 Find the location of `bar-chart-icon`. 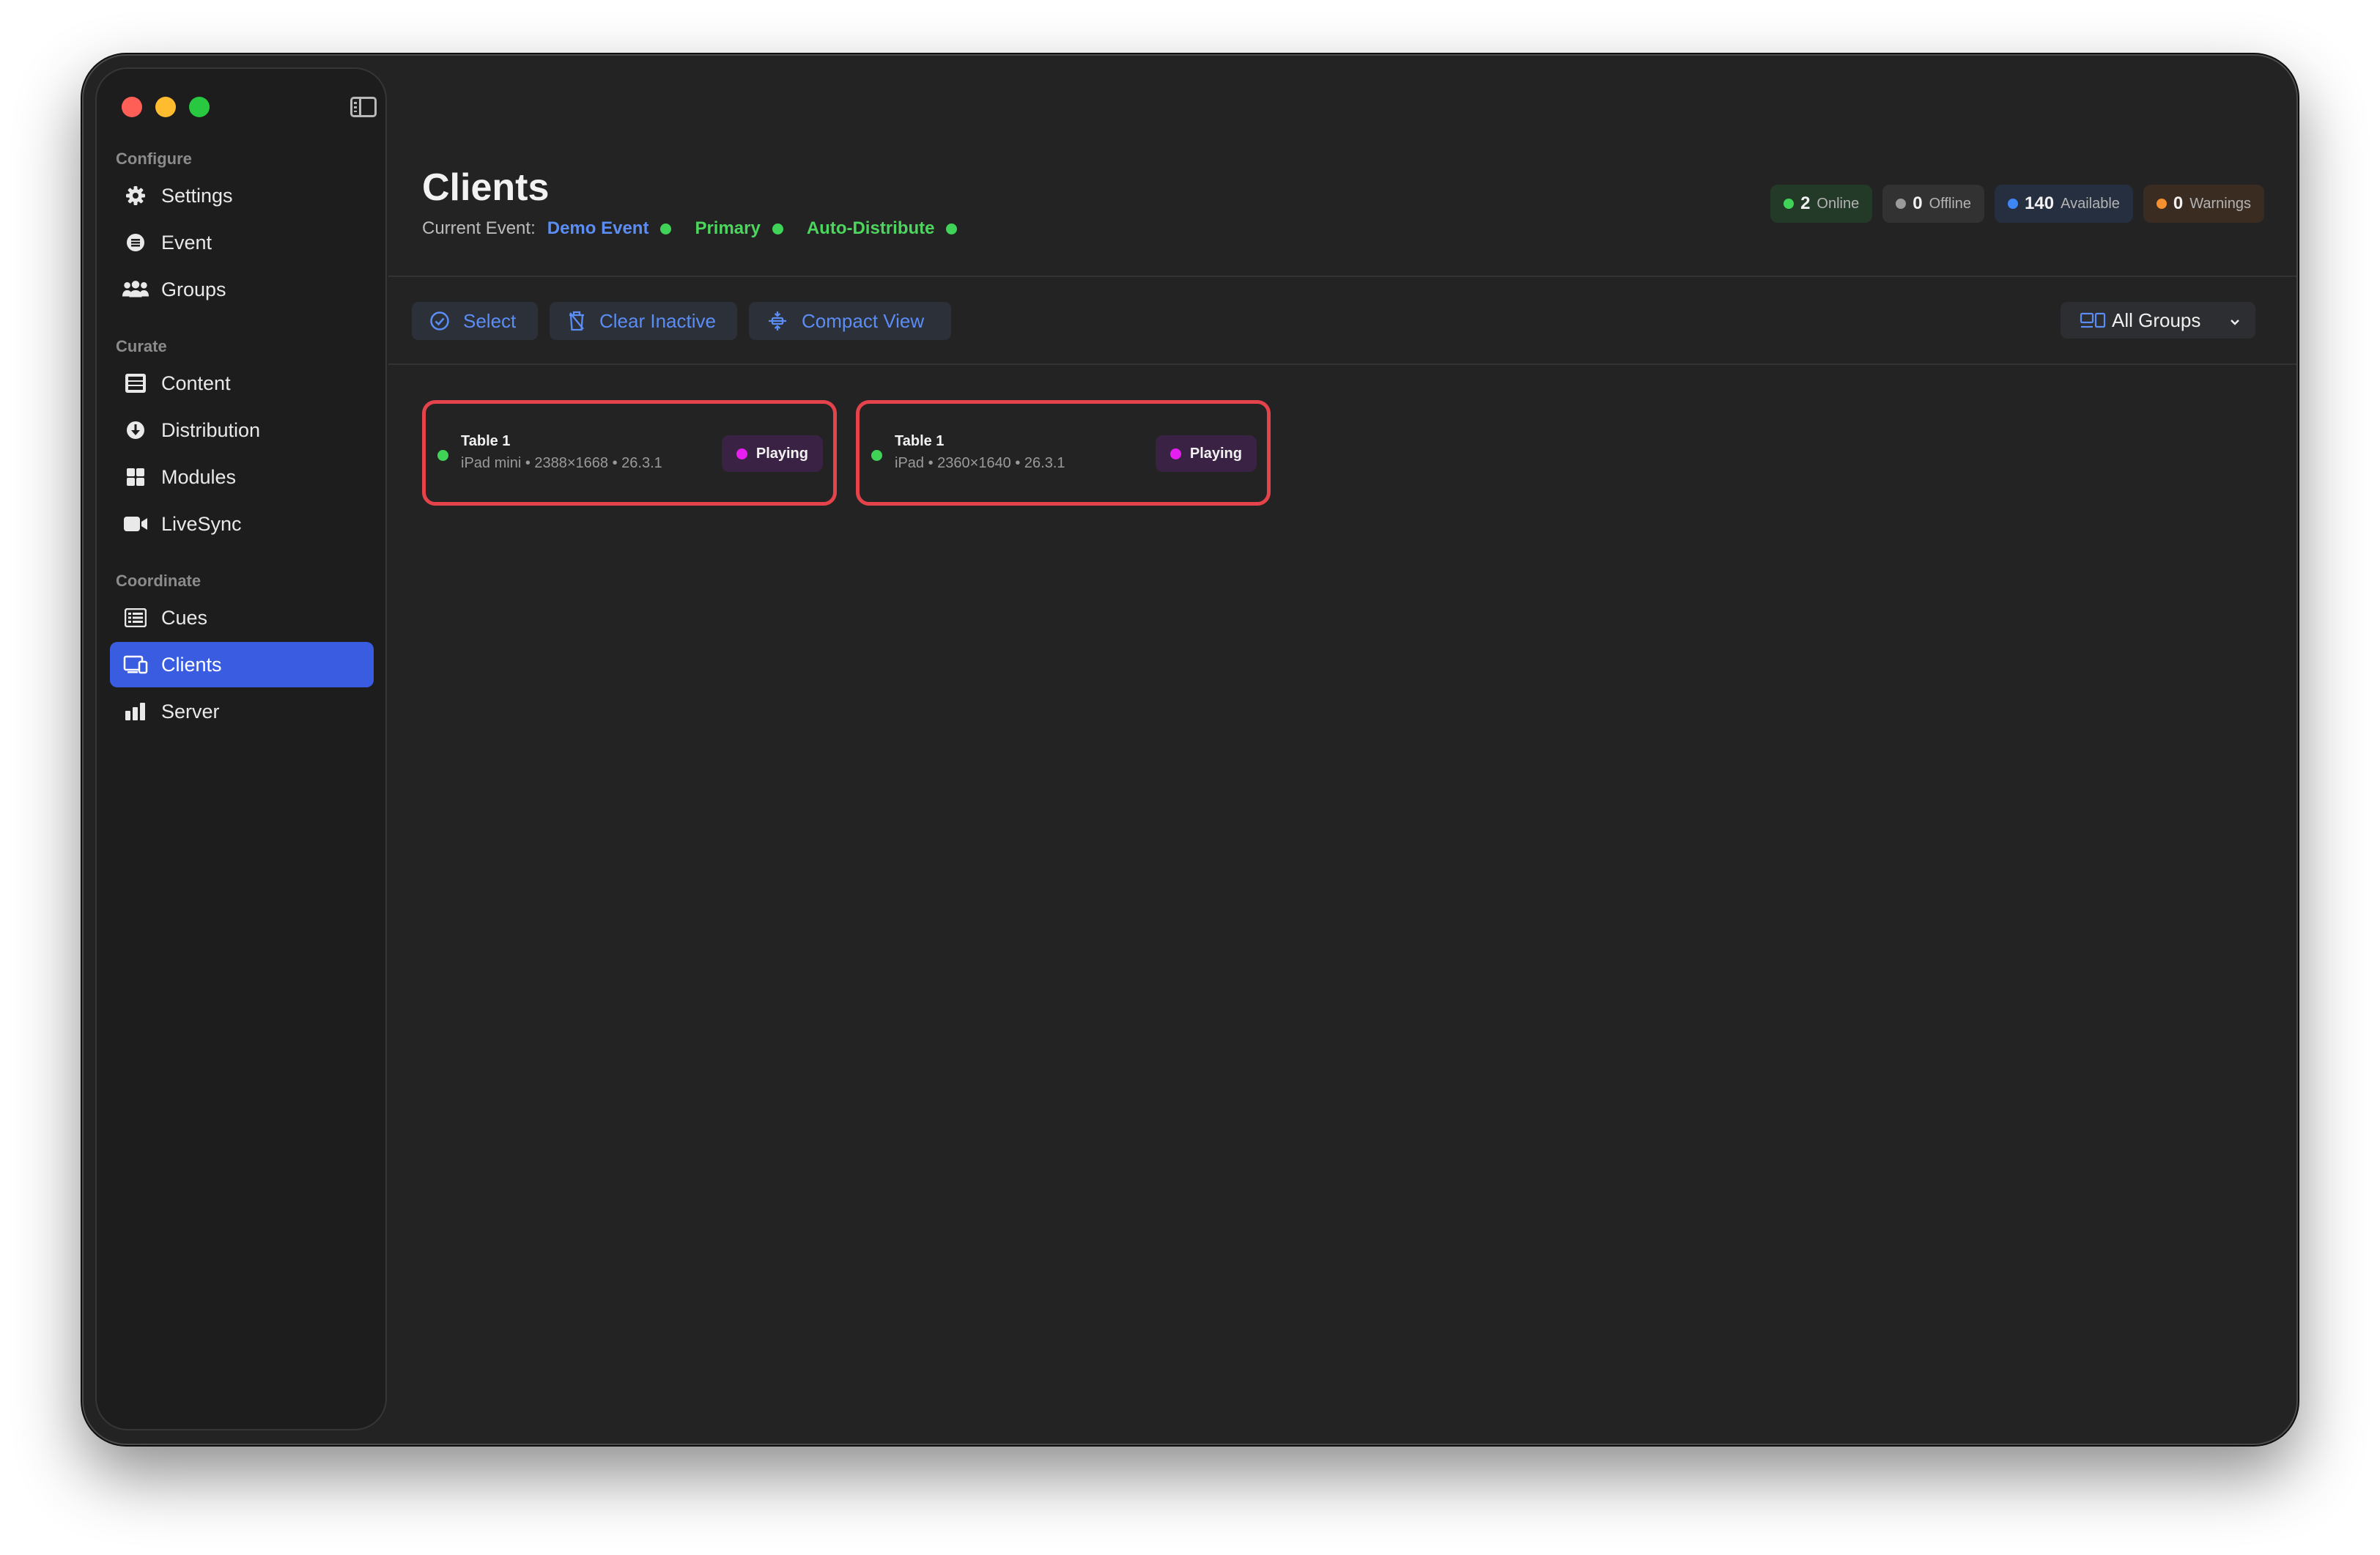

bar-chart-icon is located at coordinates (135, 711).